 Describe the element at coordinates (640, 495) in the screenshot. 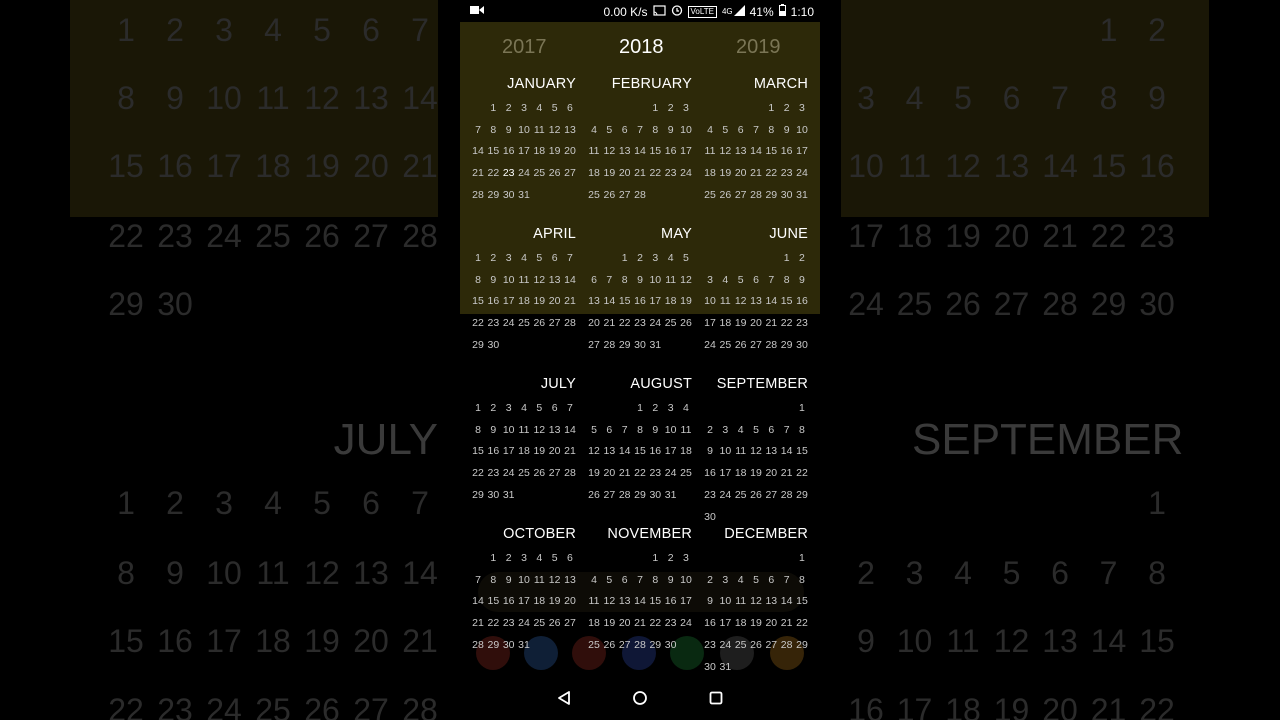

I see `day-cell: 29` at that location.